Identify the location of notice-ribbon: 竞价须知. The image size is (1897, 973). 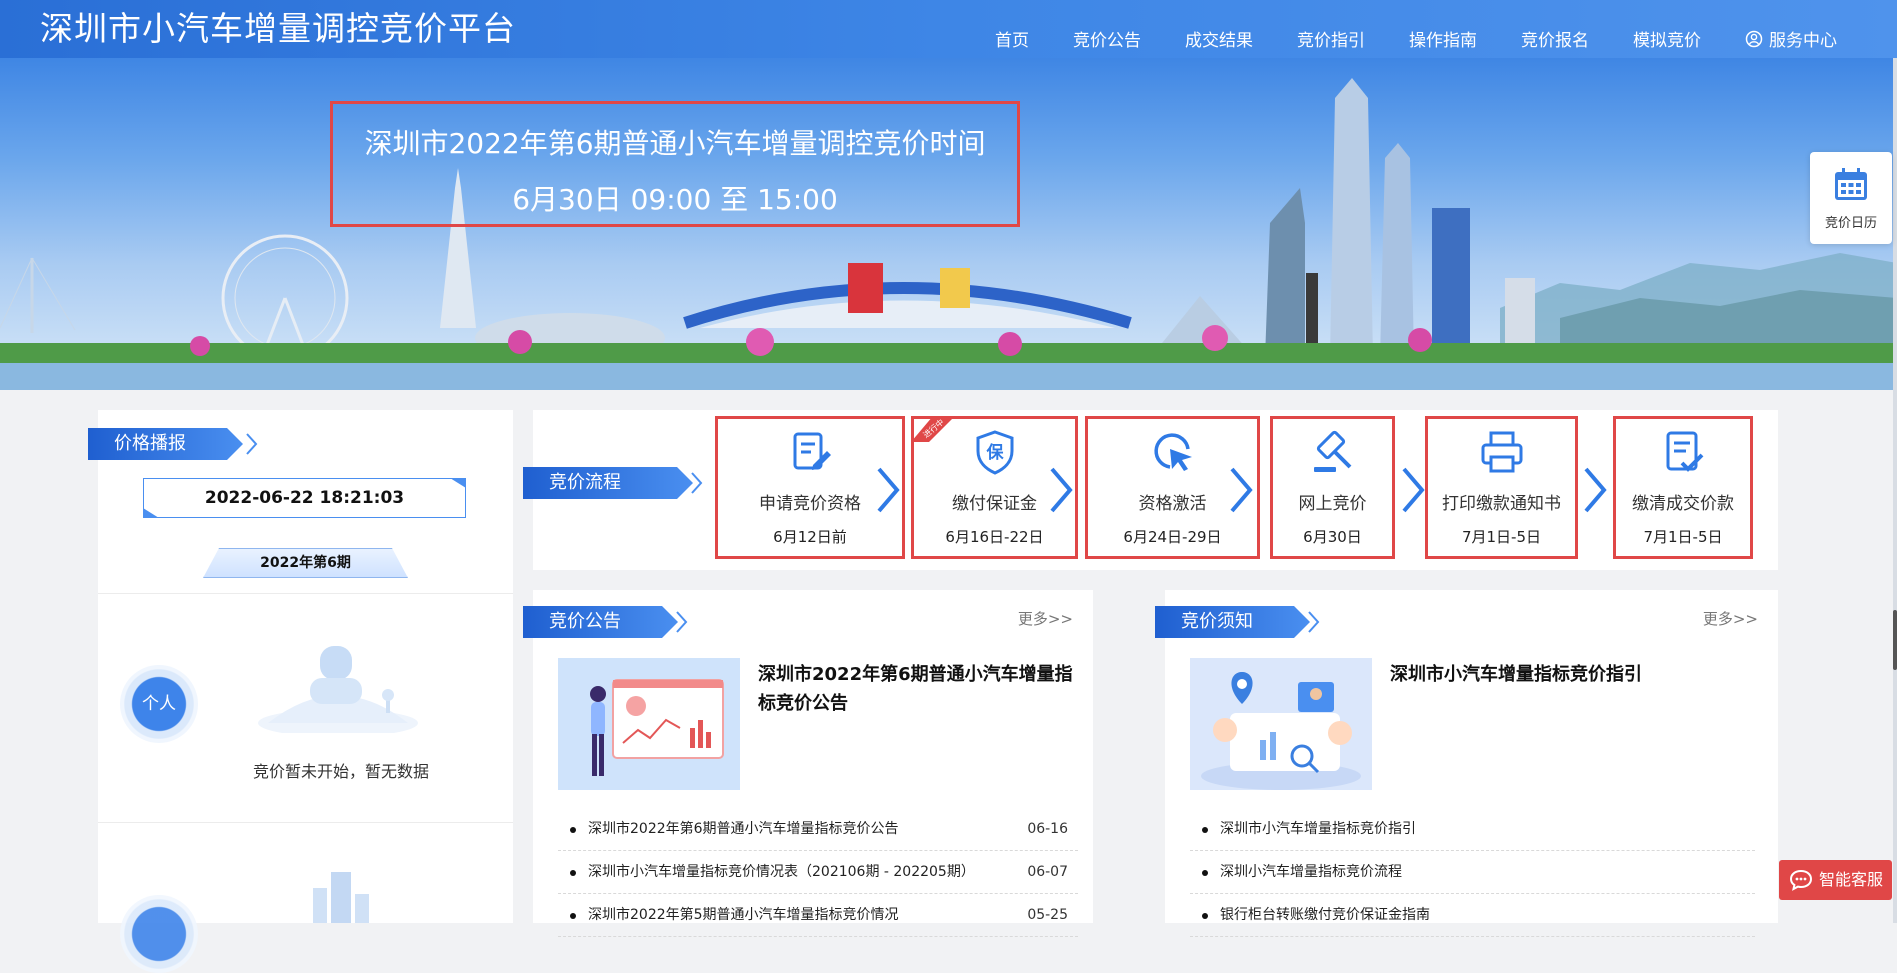
(1232, 622).